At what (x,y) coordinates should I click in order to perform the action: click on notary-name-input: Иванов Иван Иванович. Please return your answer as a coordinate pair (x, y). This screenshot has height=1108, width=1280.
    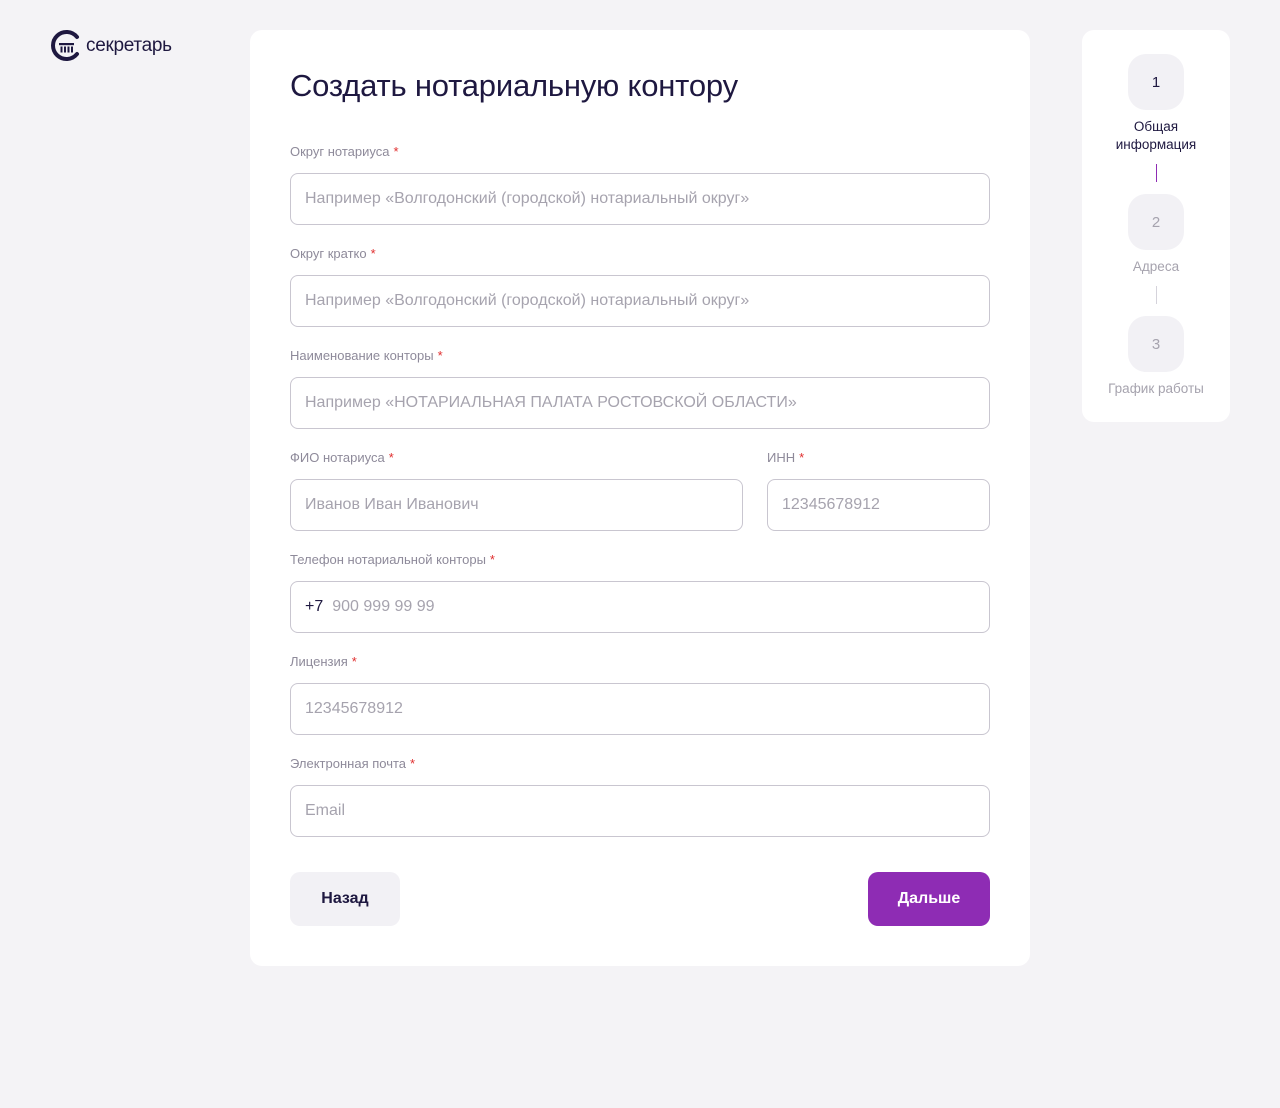
    Looking at the image, I should click on (516, 505).